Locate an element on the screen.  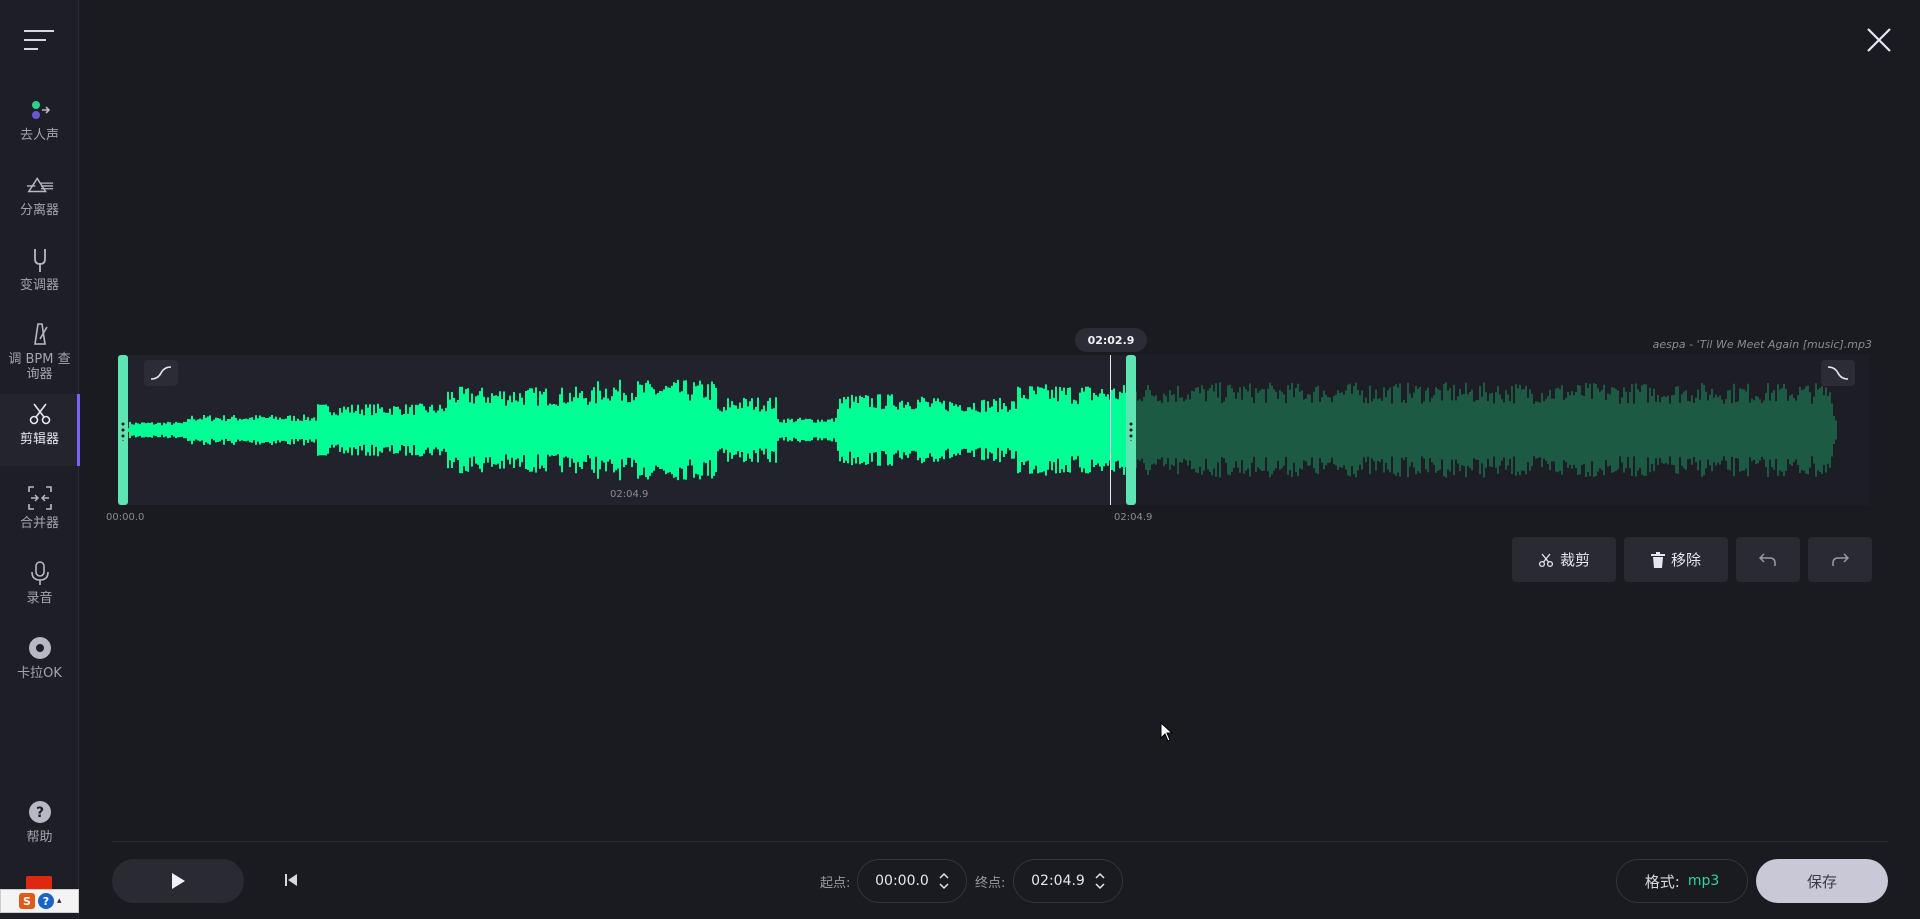
selection-start-handle is located at coordinates (123, 430).